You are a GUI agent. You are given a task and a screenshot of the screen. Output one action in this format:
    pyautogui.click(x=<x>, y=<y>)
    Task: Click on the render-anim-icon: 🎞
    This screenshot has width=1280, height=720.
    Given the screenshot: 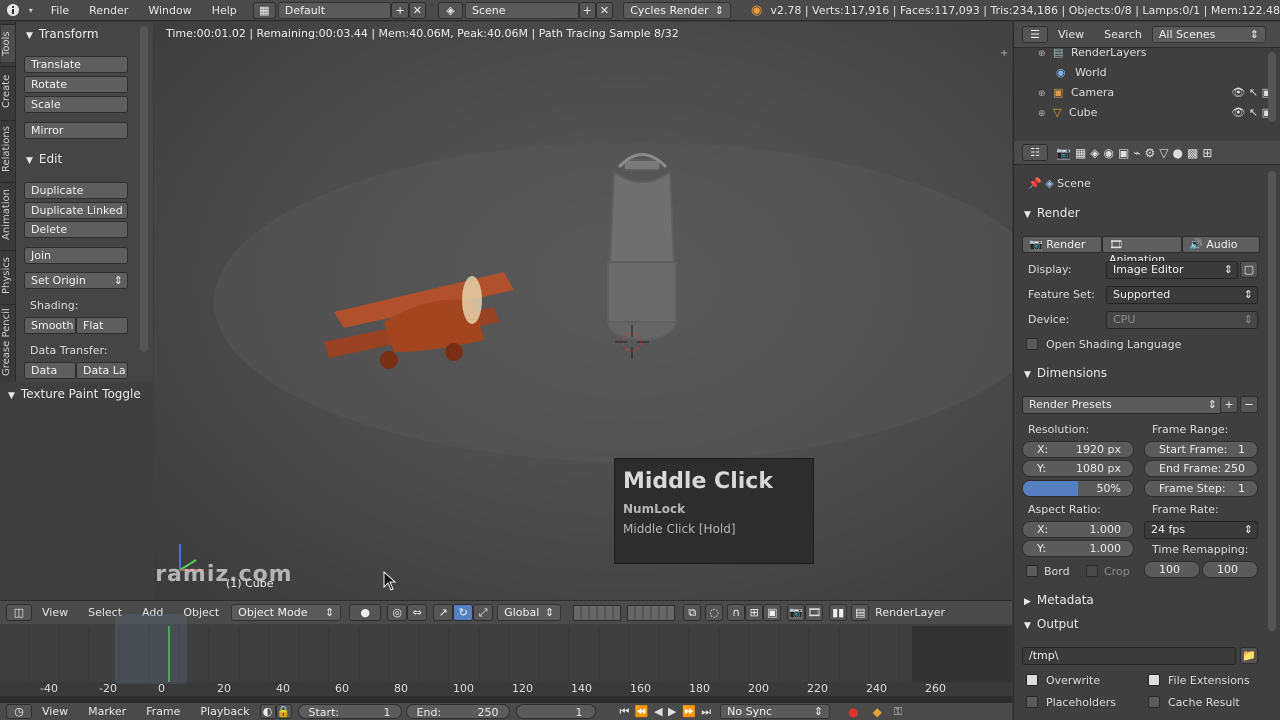 What is the action you would take?
    pyautogui.click(x=814, y=612)
    